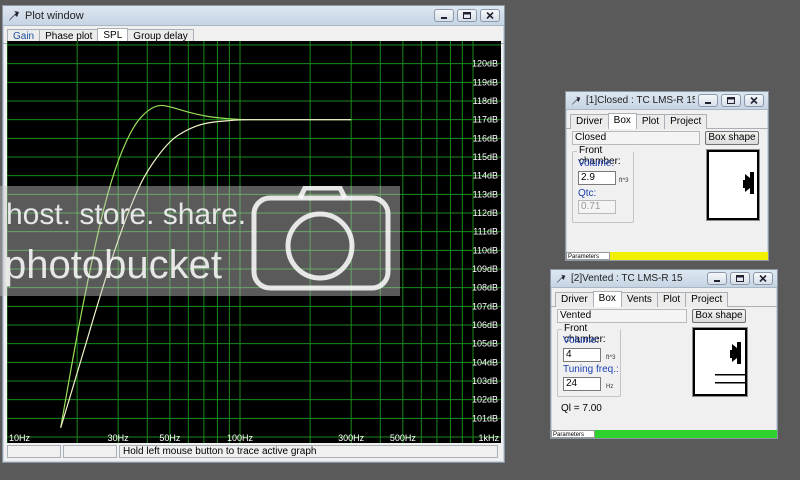 This screenshot has height=480, width=800. Describe the element at coordinates (587, 193) in the screenshot. I see `qtc-label: Qtc:` at that location.